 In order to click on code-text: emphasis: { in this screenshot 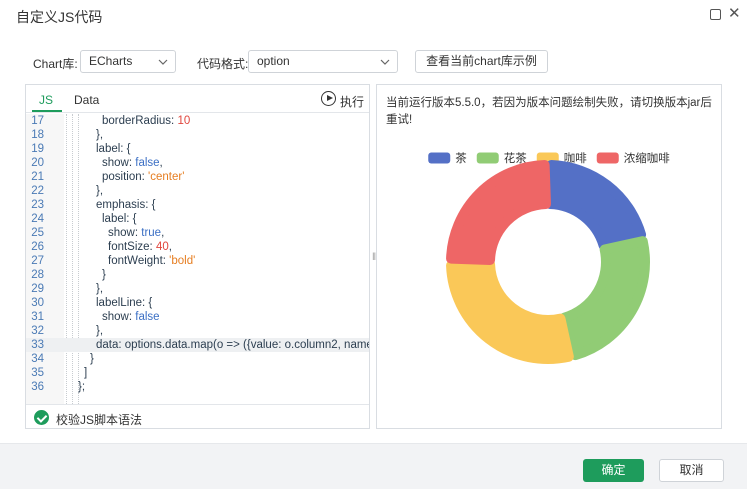, I will do `click(126, 205)`.